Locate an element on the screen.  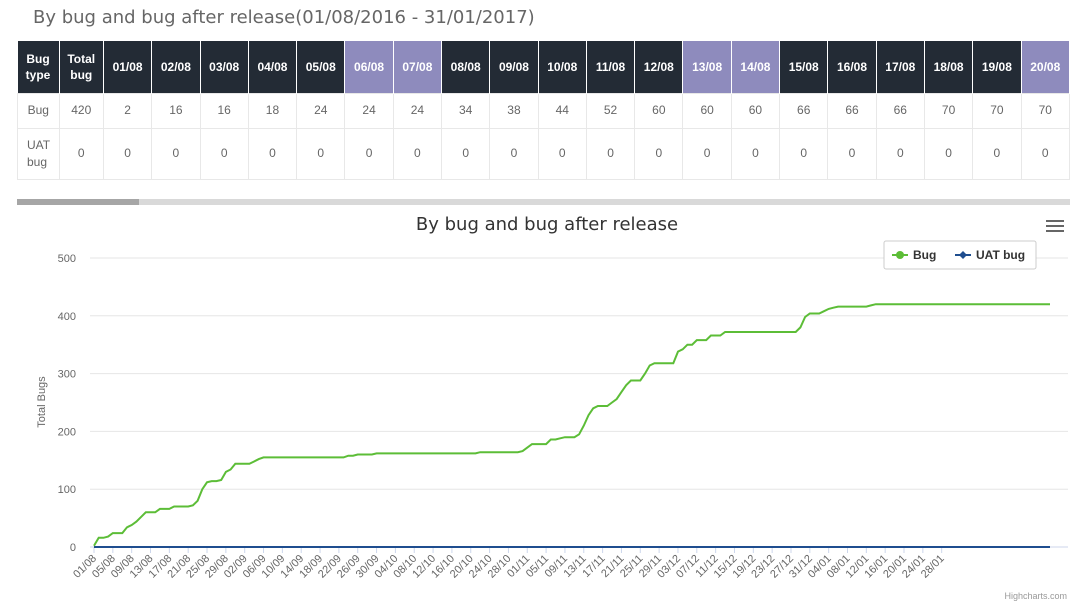
column-header-date: 02/08 is located at coordinates (176, 67).